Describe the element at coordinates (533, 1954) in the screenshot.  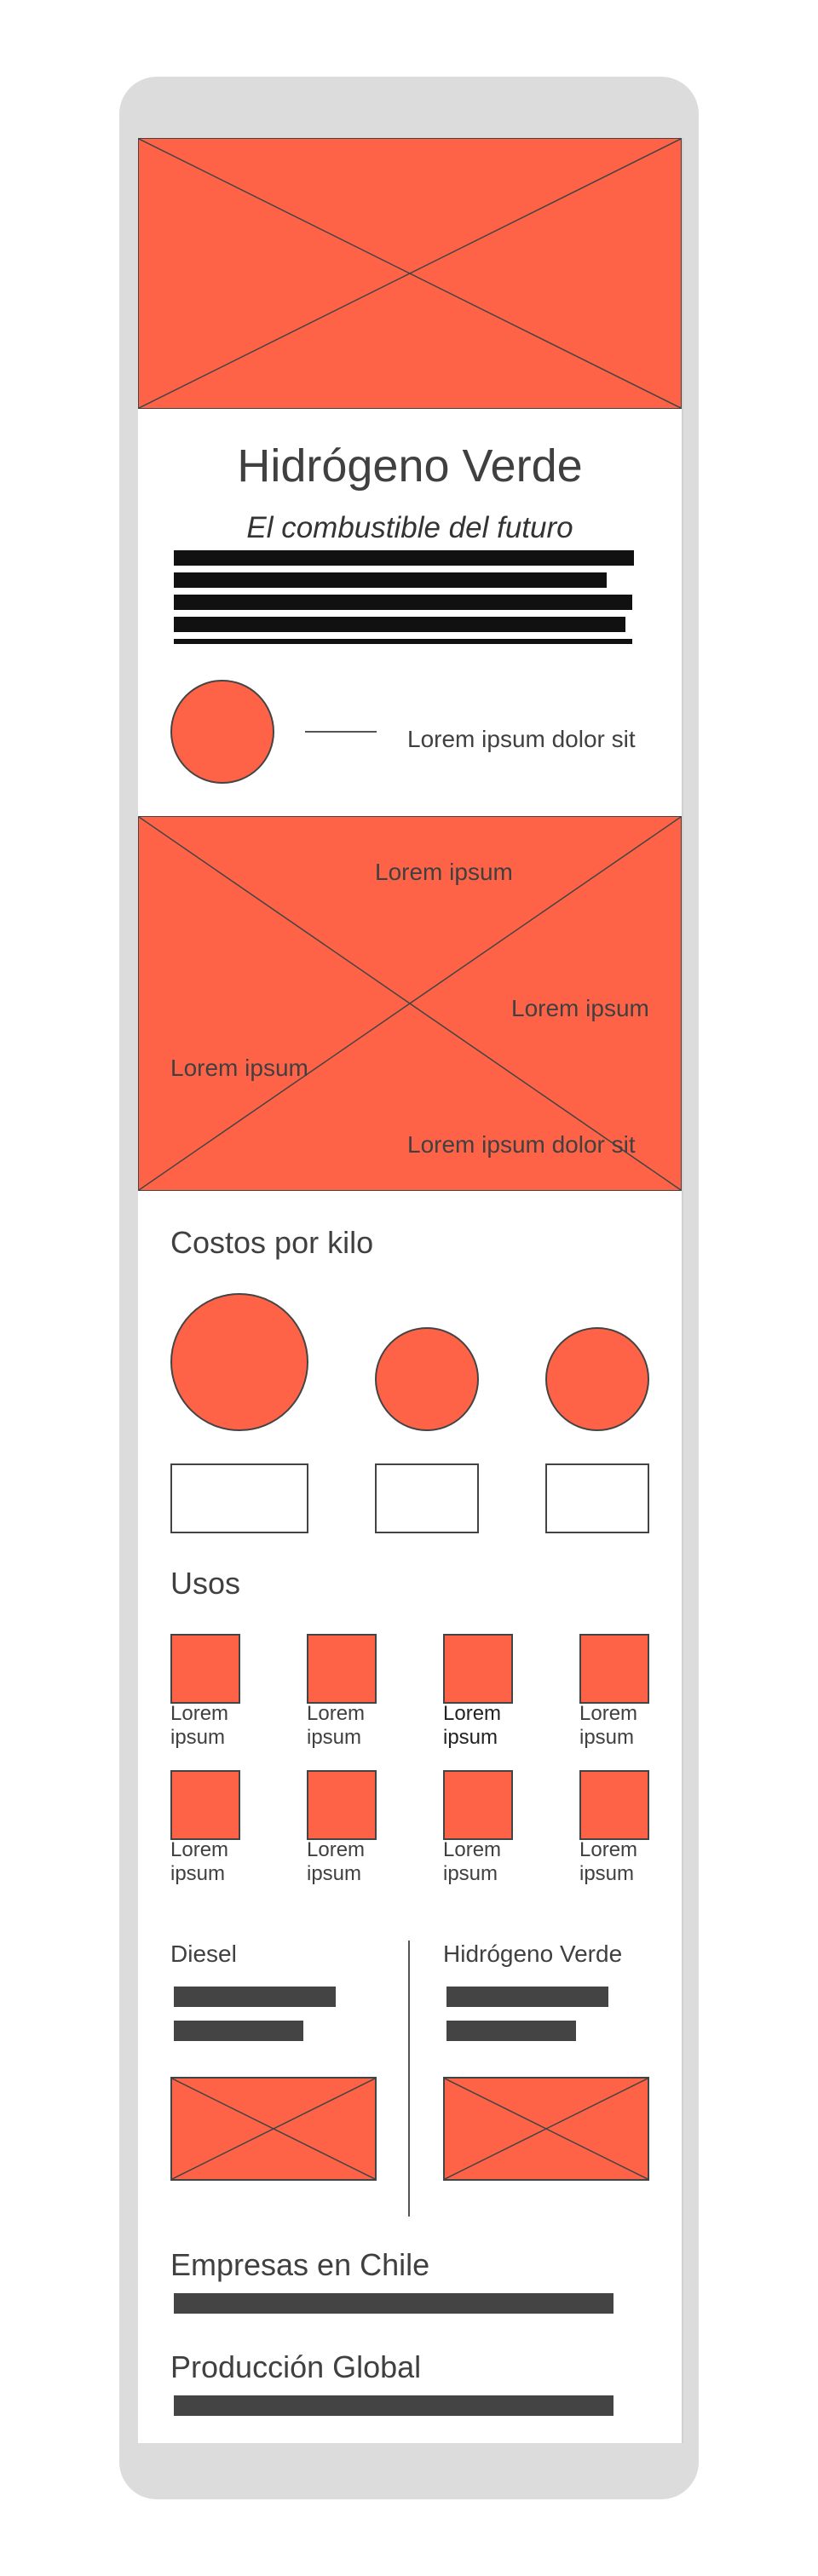
I see `hydrogen-title: Hidrógeno Verde` at that location.